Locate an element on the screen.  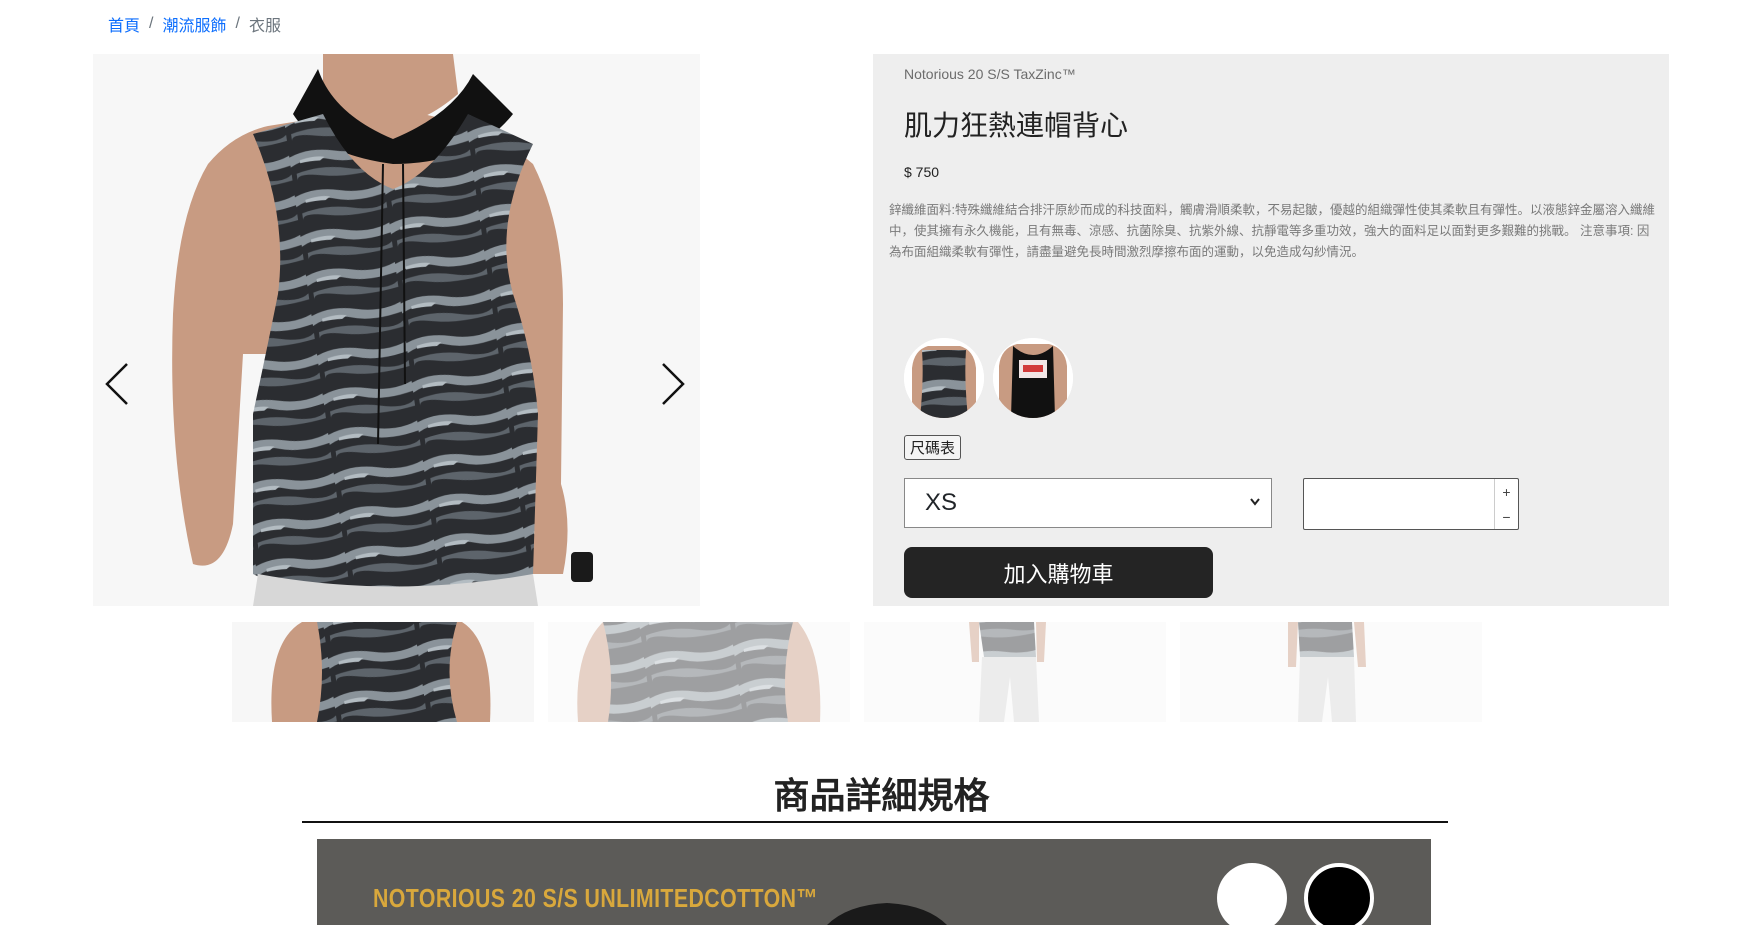
add-to-cart-button: 加入購物車 is located at coordinates (1058, 572).